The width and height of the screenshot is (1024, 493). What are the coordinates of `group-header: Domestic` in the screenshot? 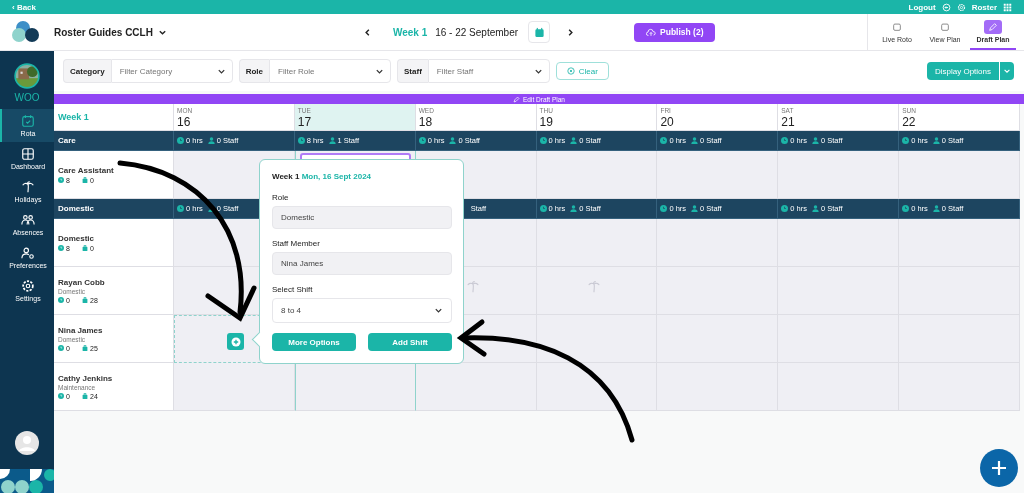 It's located at (114, 209).